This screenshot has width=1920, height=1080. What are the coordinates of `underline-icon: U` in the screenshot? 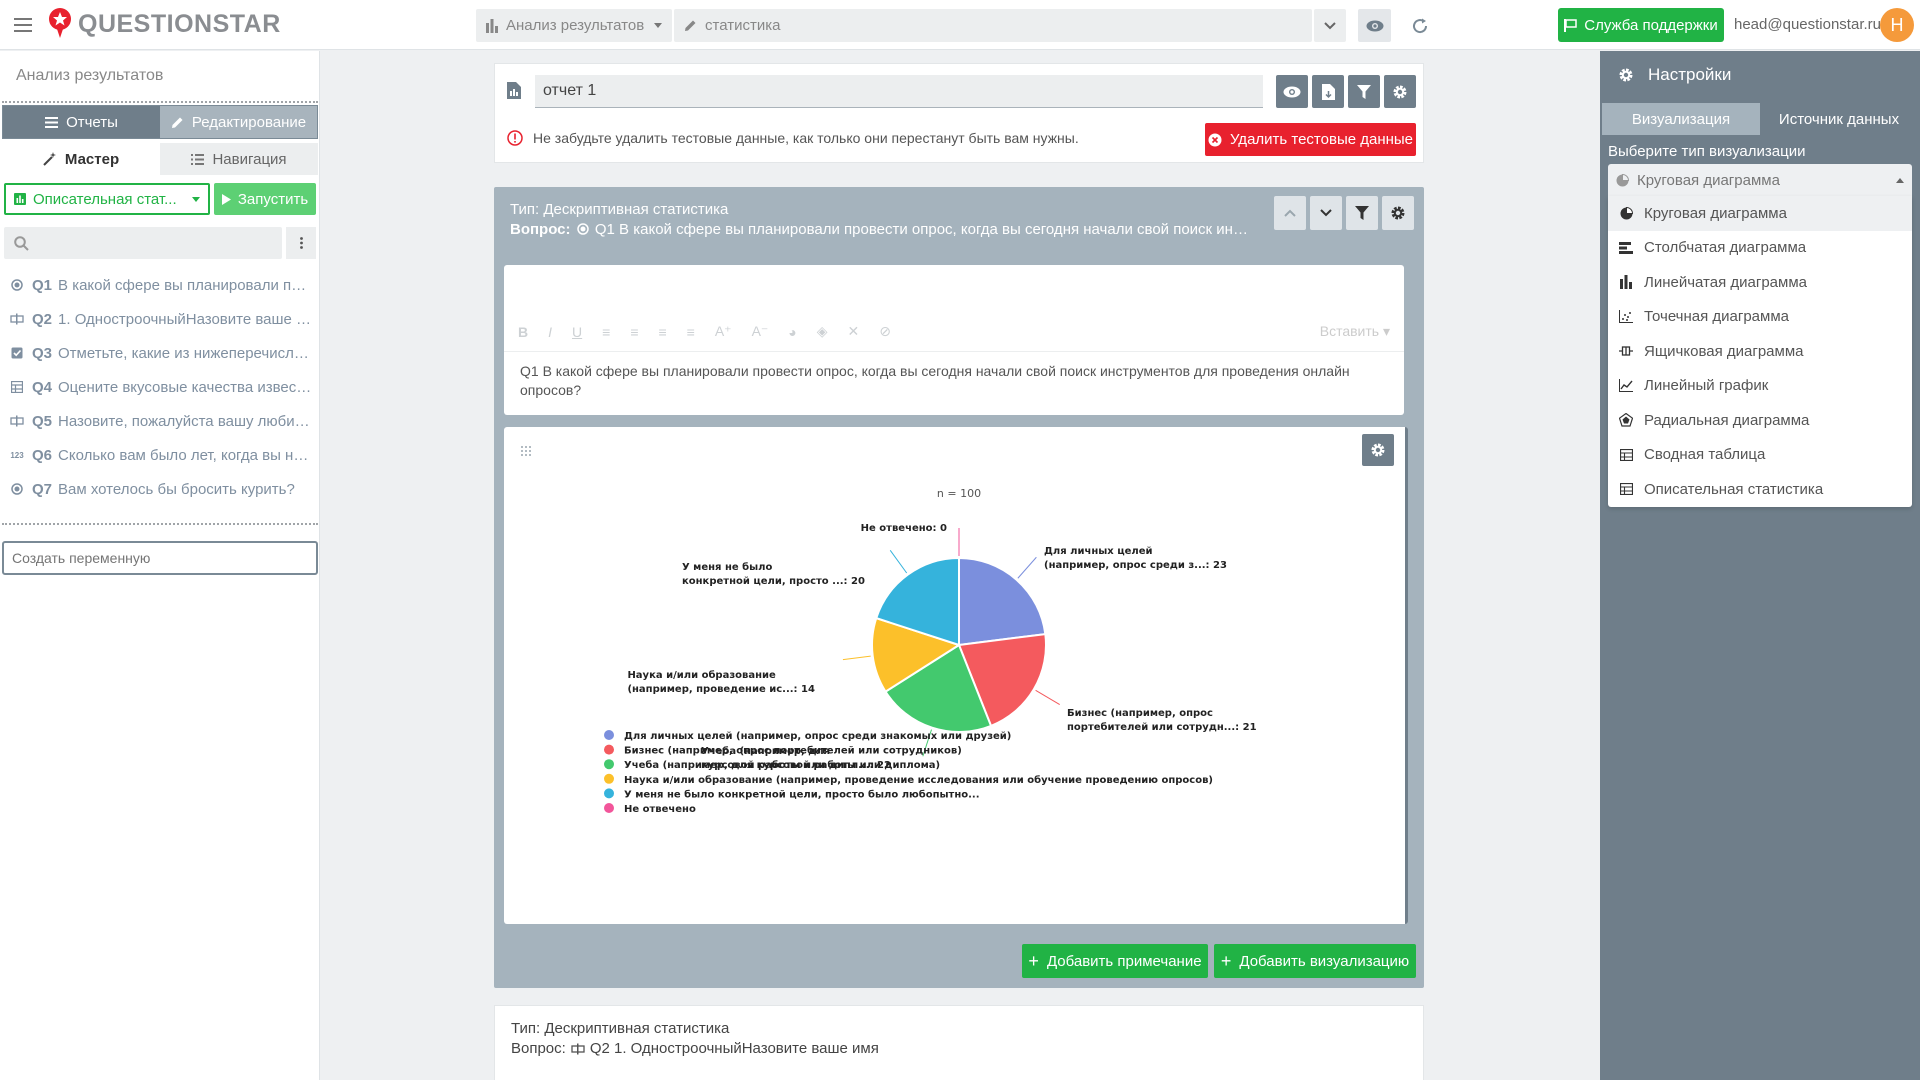 It's located at (577, 332).